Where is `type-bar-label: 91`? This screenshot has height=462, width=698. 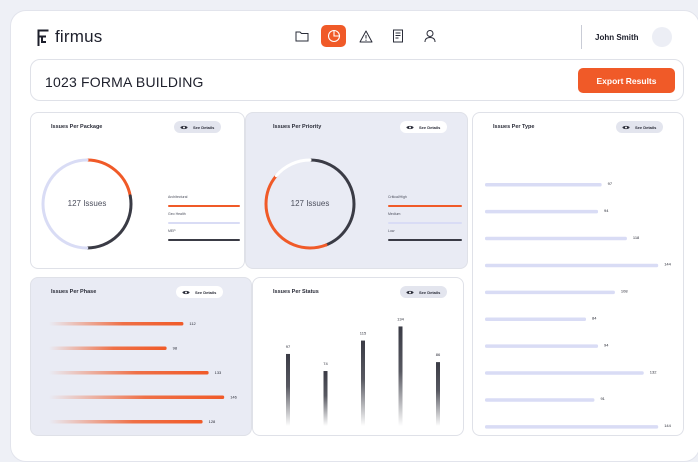 type-bar-label: 91 is located at coordinates (602, 398).